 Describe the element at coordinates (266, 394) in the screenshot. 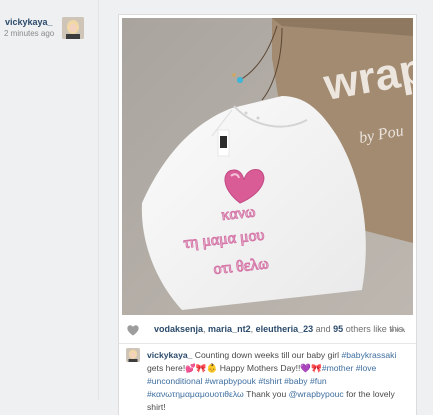

I see `caption-part: Thank you` at that location.